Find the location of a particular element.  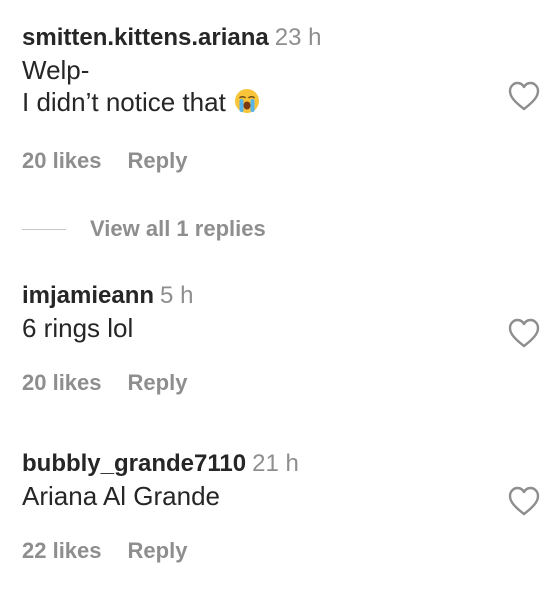

comment-username: bubbly_grande7110 is located at coordinates (134, 463).